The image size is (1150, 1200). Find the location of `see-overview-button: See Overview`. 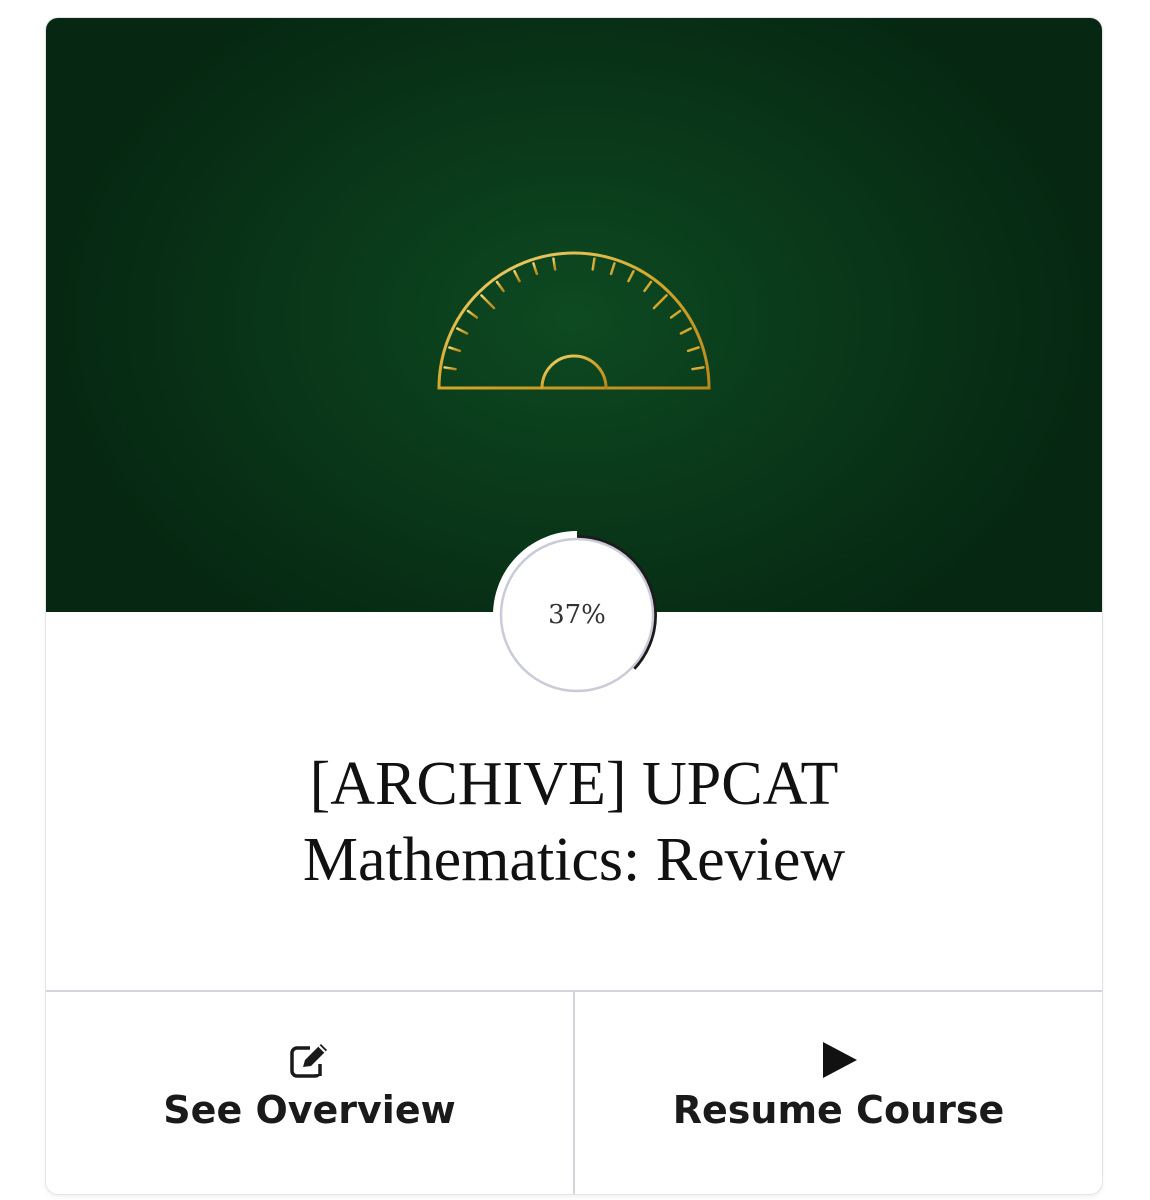

see-overview-button: See Overview is located at coordinates (309, 1093).